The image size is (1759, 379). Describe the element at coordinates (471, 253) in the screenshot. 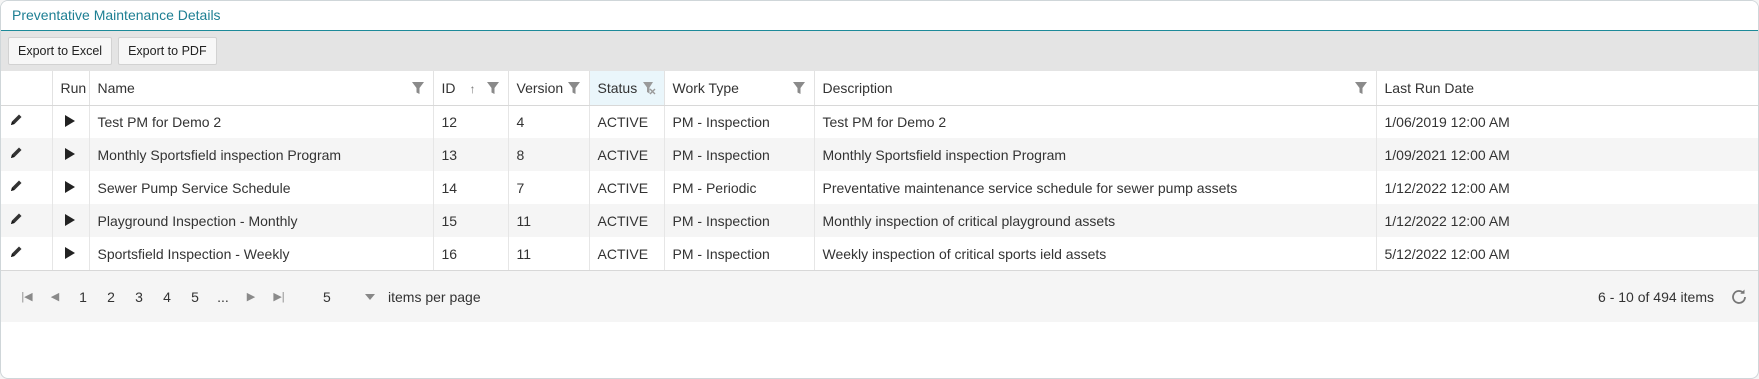

I see `id-cell: 16` at that location.